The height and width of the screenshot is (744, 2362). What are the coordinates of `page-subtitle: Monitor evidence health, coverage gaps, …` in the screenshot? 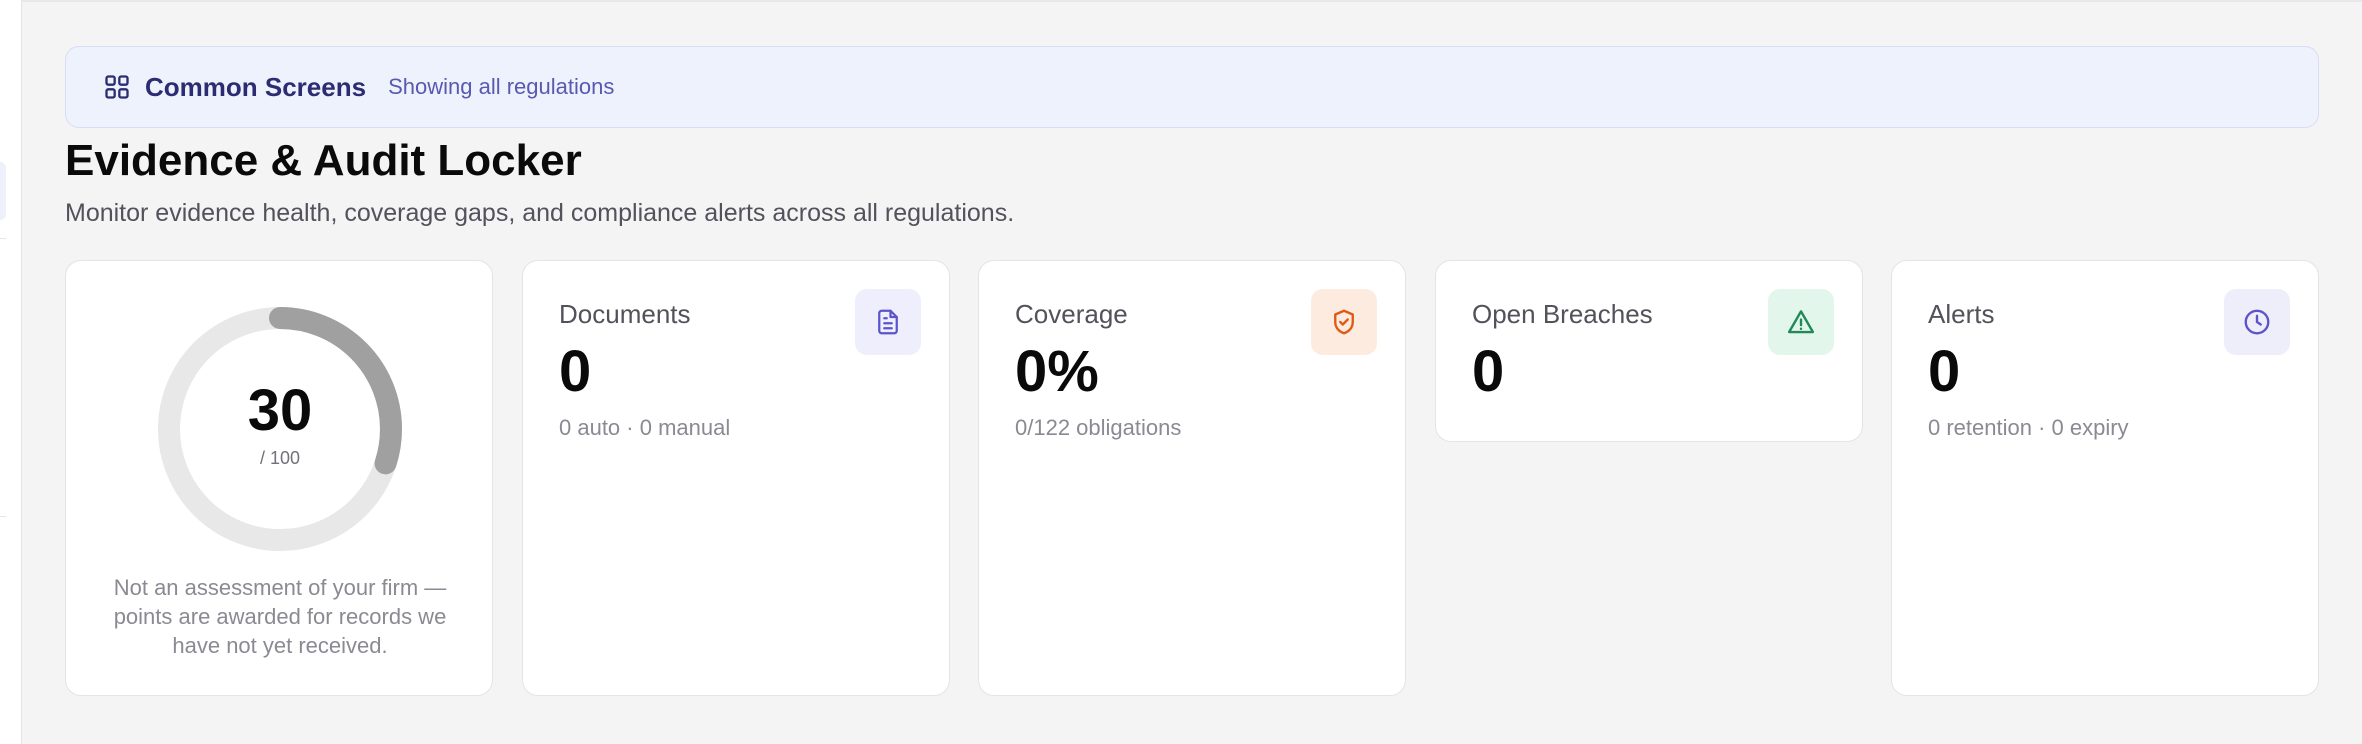 It's located at (540, 213).